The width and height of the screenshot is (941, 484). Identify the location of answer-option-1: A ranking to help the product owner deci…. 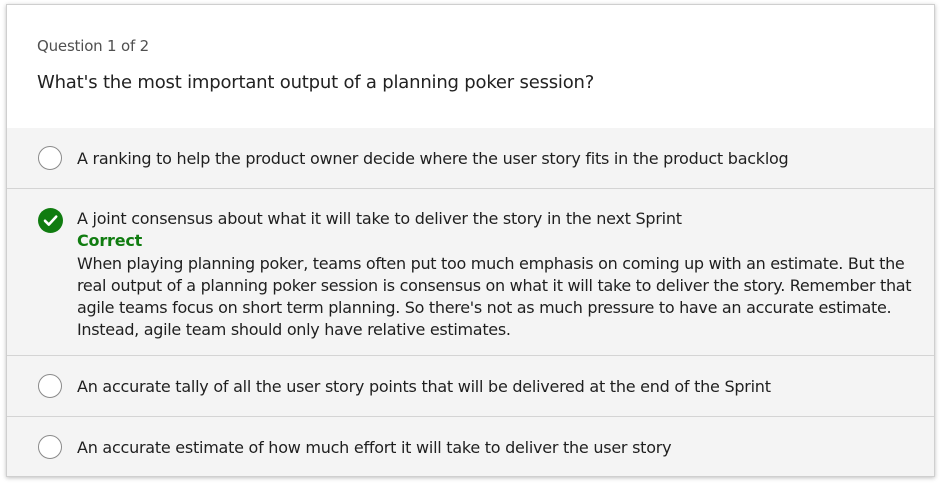
(470, 158).